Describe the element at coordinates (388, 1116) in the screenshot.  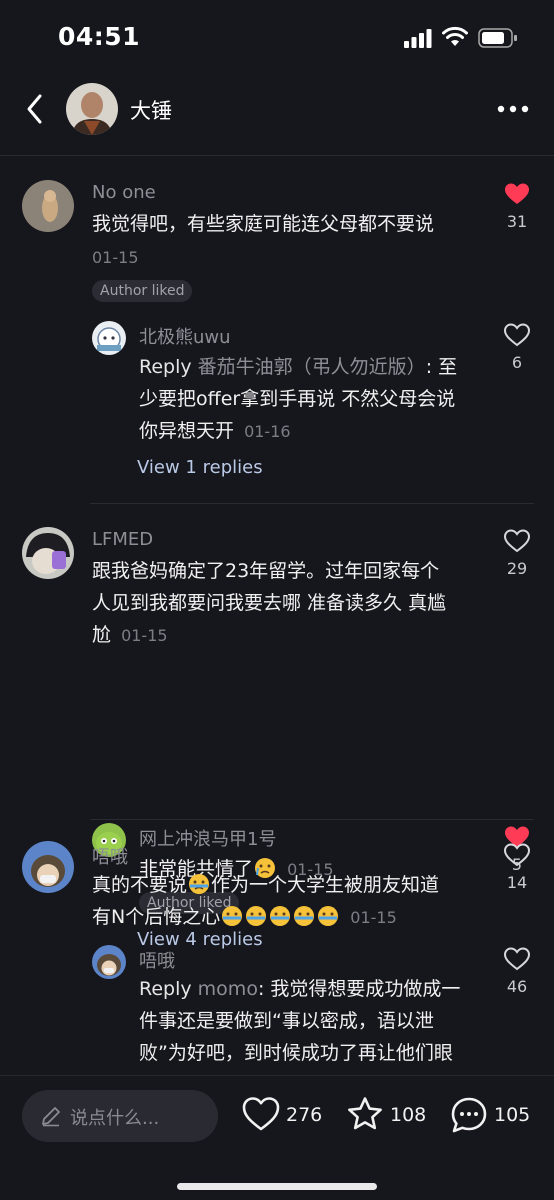
I see `favorite-button: 108` at that location.